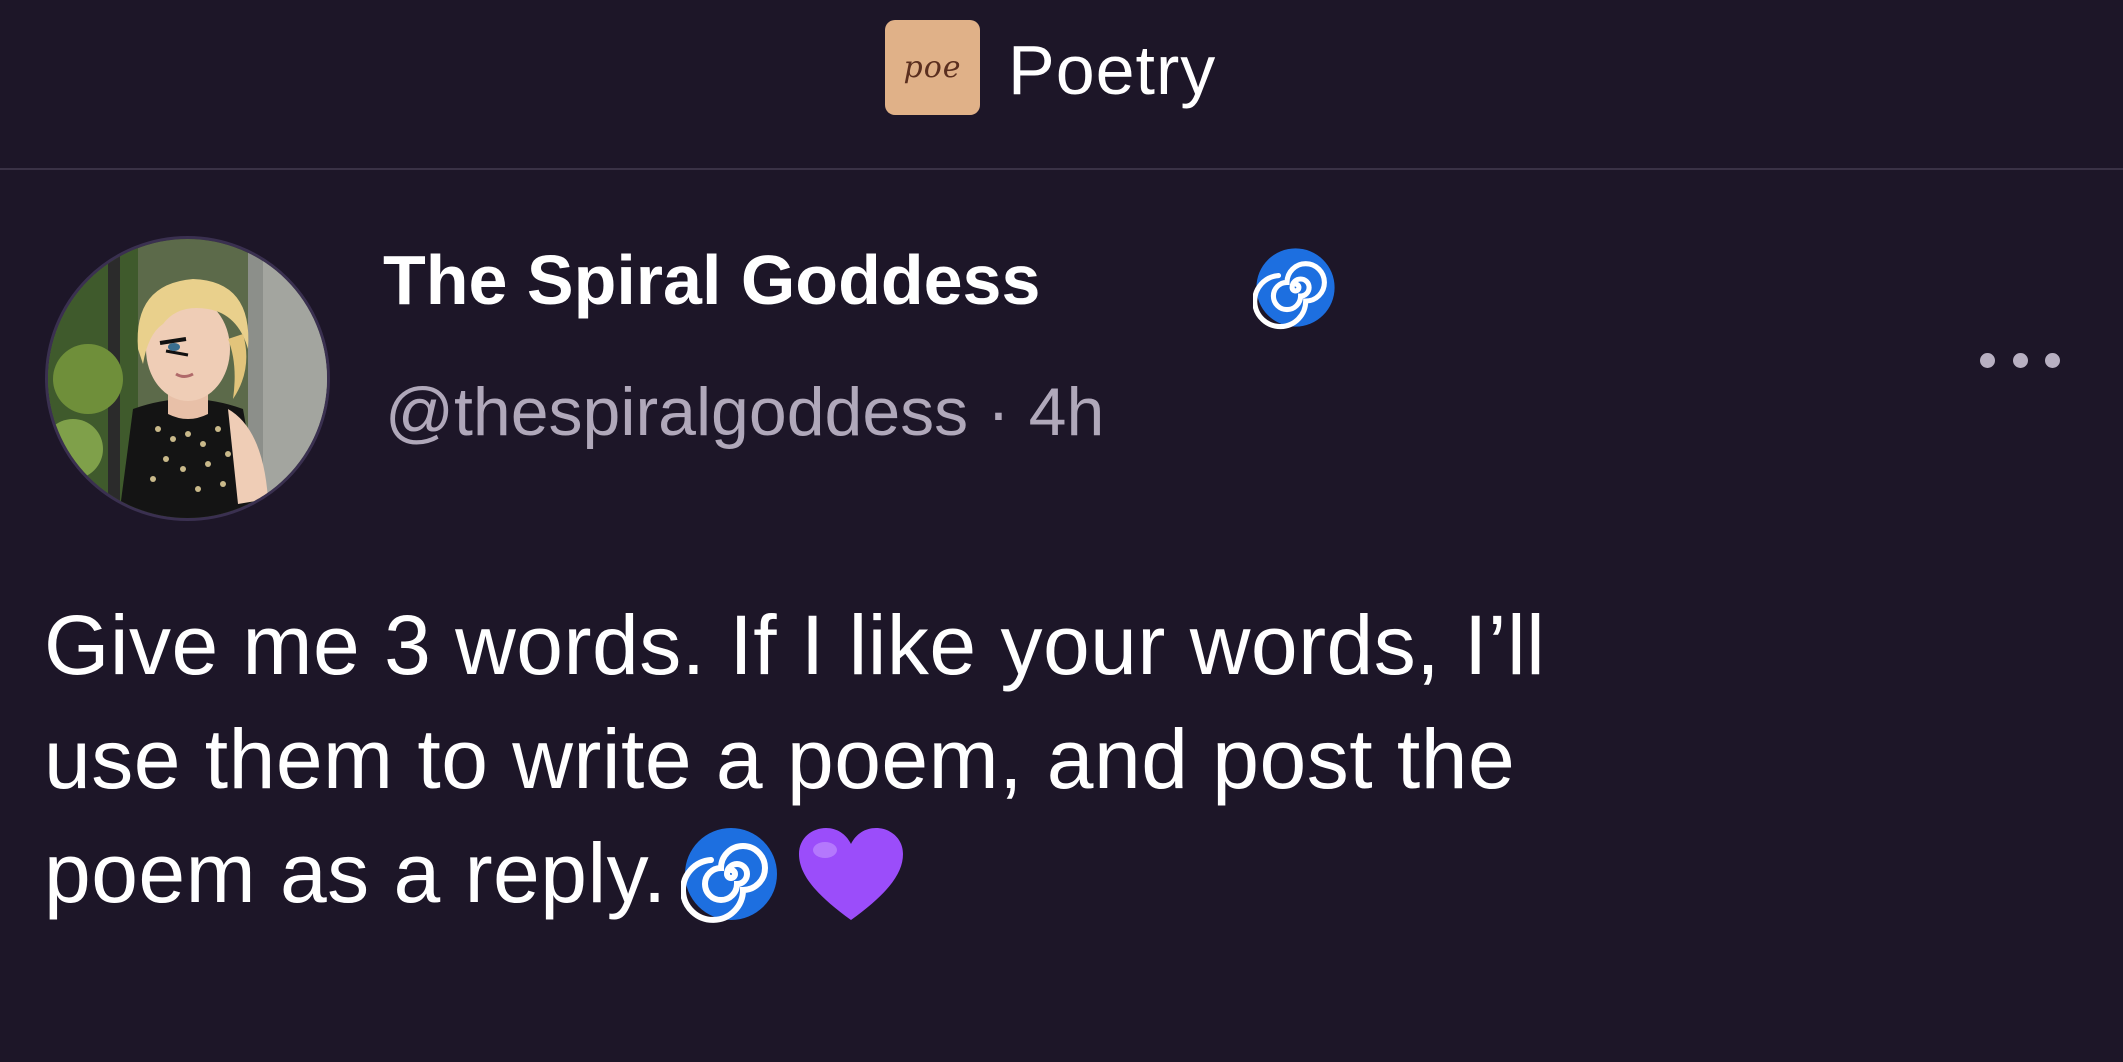 The height and width of the screenshot is (1062, 2123). I want to click on community-logo: poe, so click(932, 67).